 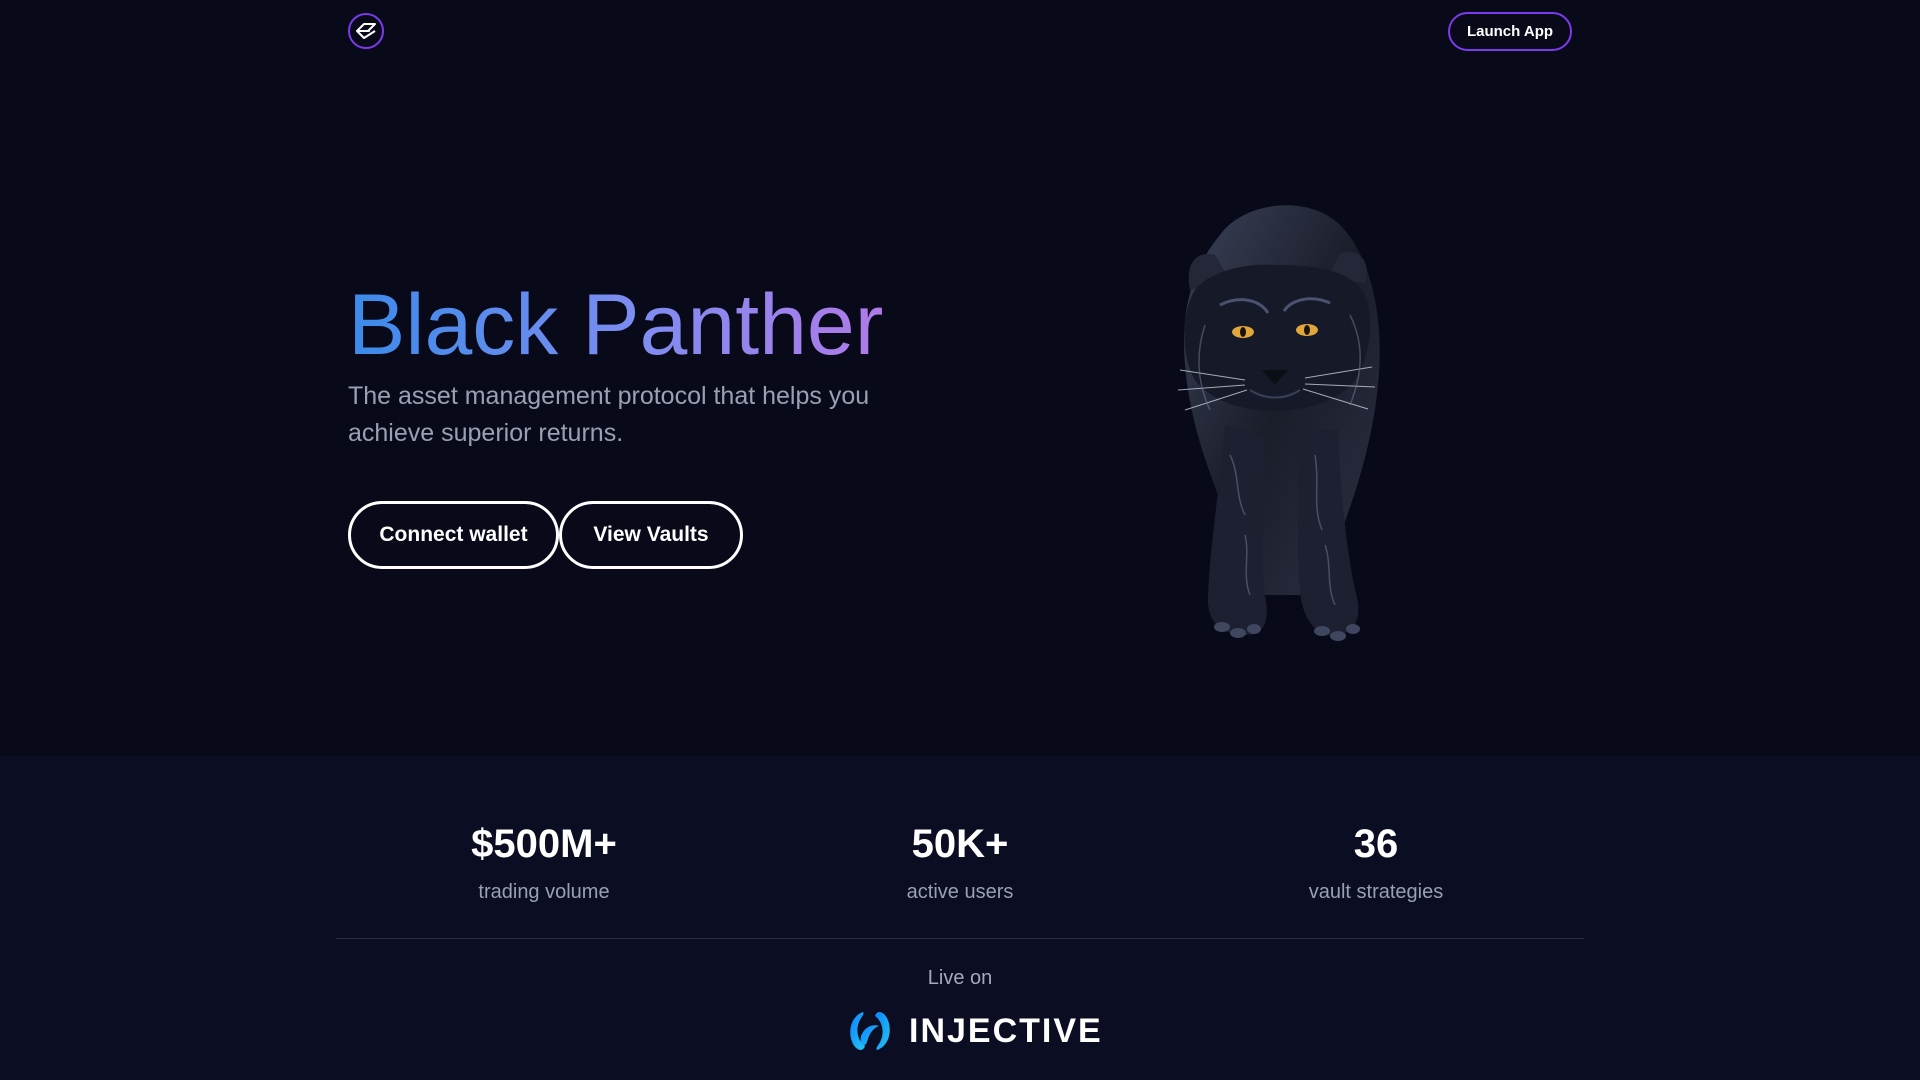 I want to click on stat-label: active users, so click(x=960, y=892).